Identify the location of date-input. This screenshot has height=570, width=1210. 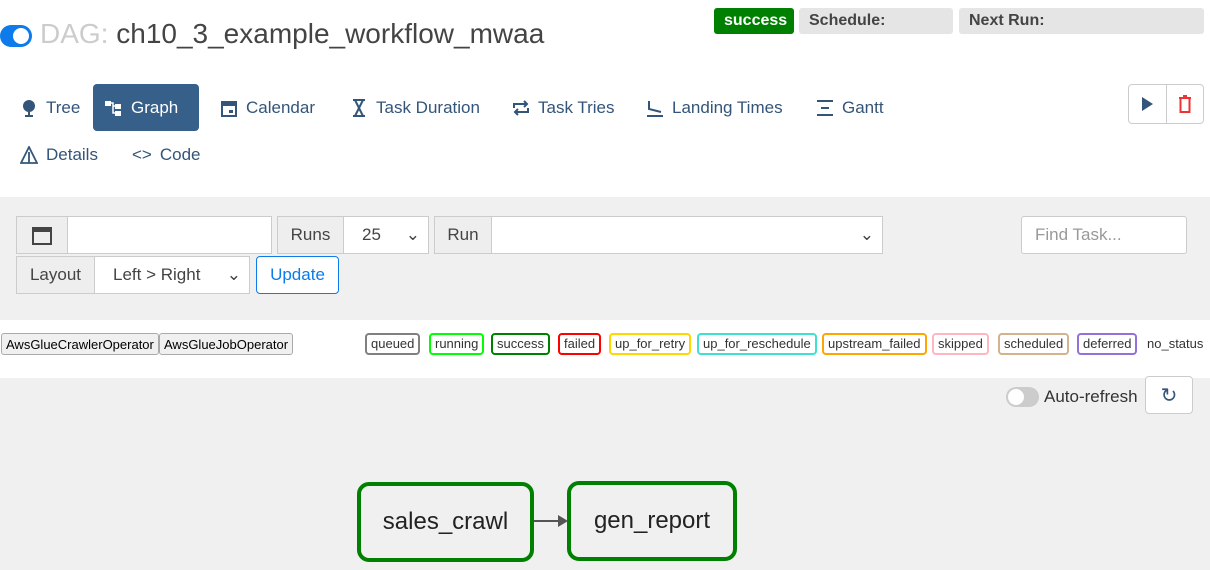
(169, 235).